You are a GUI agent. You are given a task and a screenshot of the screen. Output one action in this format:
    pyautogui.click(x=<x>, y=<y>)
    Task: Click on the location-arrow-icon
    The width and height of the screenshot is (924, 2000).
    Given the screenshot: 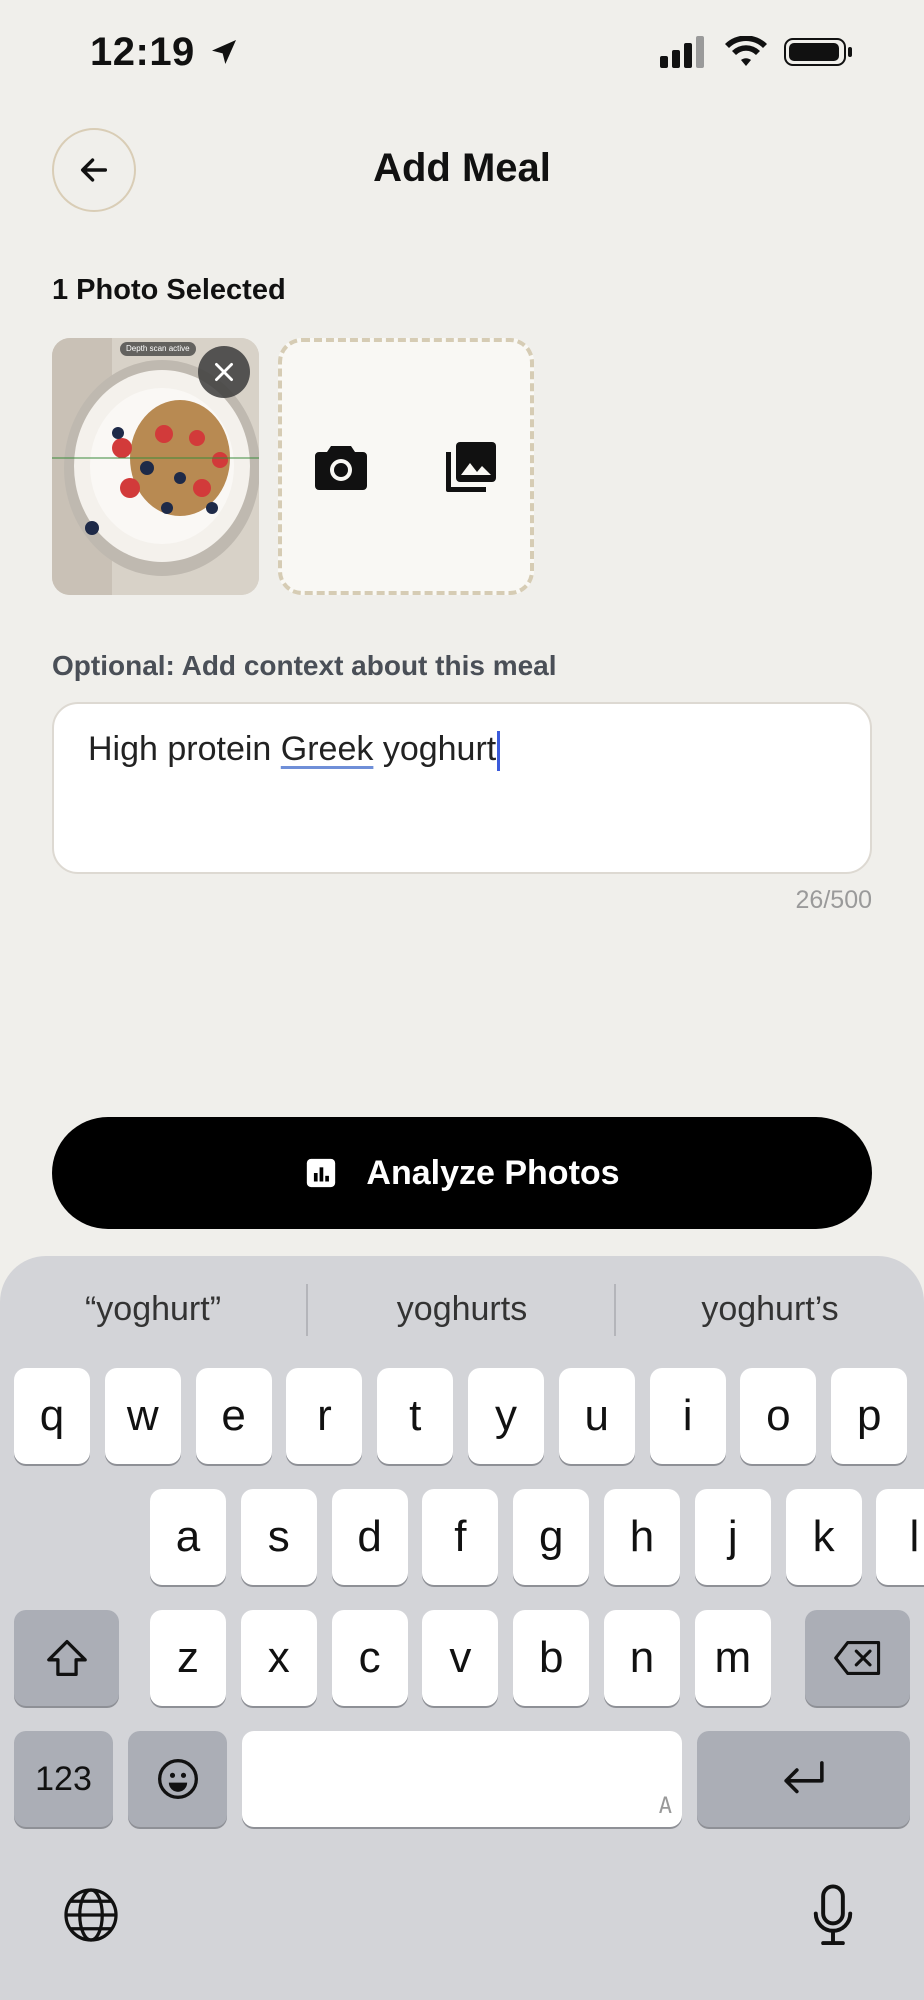 What is the action you would take?
    pyautogui.click(x=224, y=52)
    